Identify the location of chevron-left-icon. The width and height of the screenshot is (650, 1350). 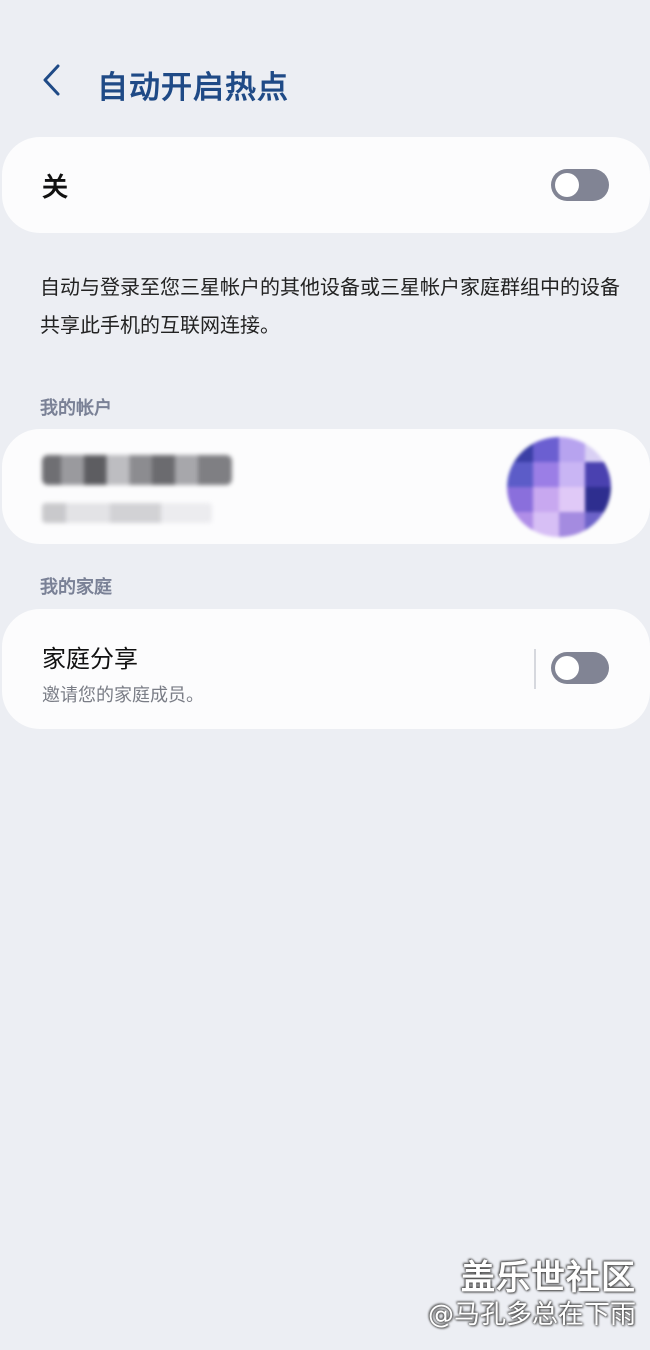
(51, 80).